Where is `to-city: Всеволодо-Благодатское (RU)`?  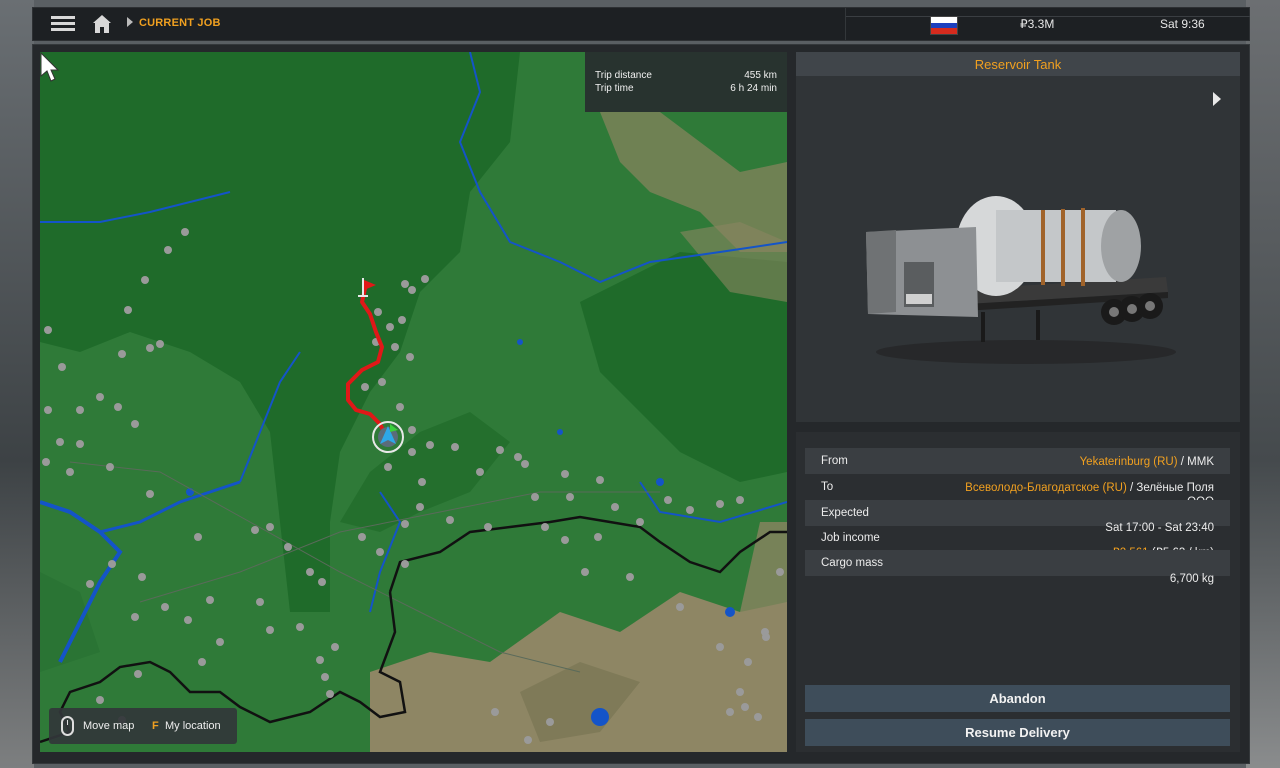
to-city: Всеволодо-Благодатское (RU) is located at coordinates (1046, 488).